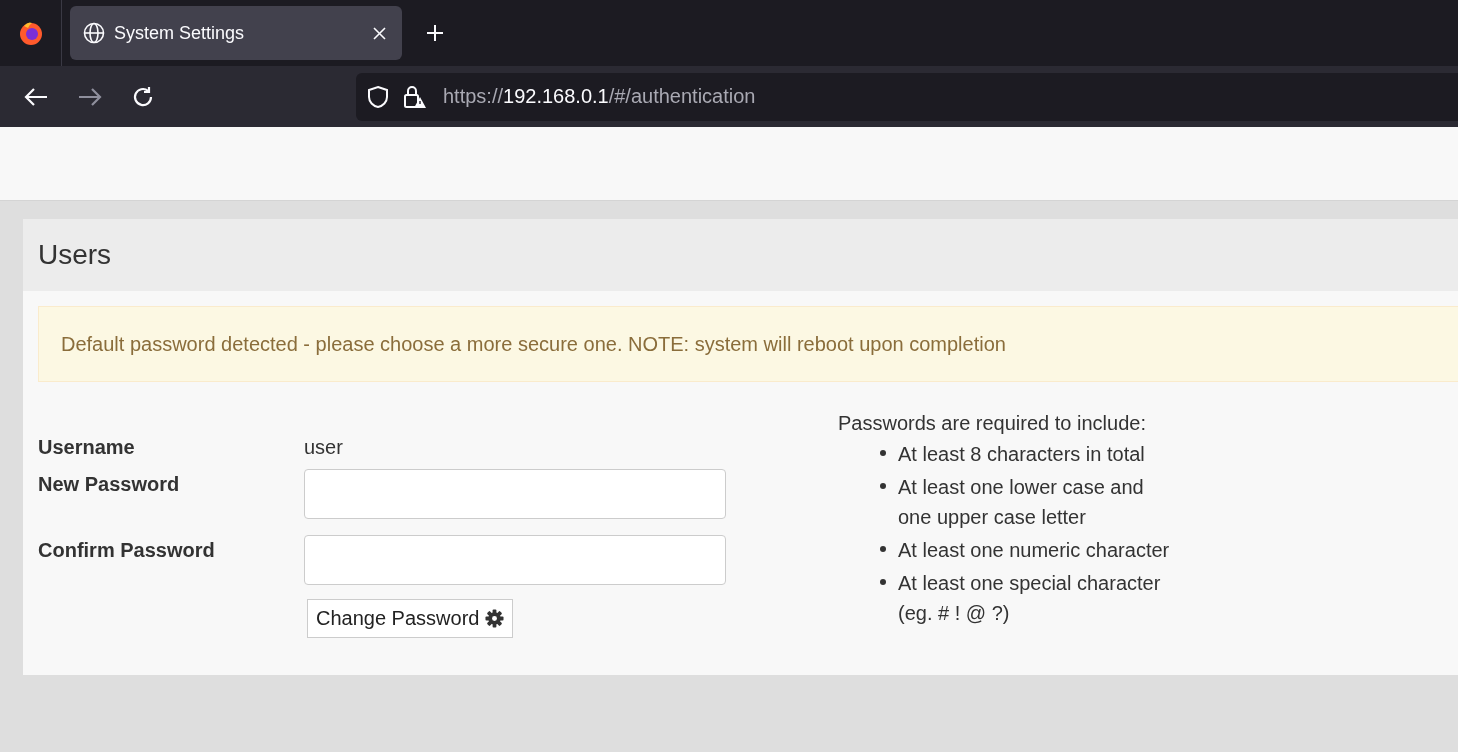  What do you see at coordinates (75, 255) in the screenshot?
I see `panel-title: Users` at bounding box center [75, 255].